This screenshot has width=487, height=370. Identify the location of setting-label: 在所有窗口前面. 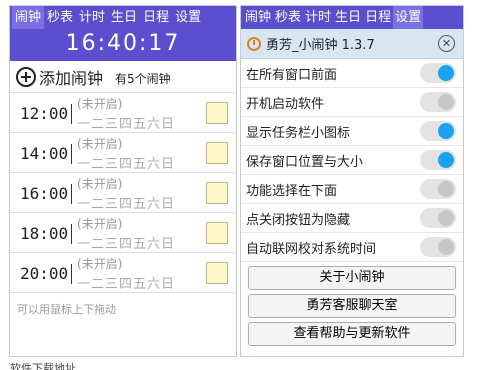
(292, 75).